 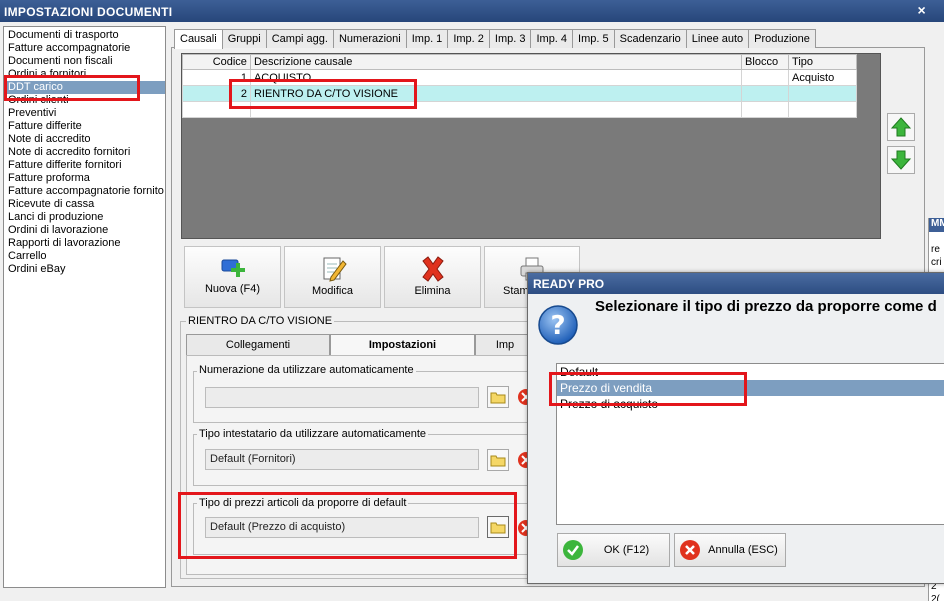 I want to click on column-header-codice: Codice, so click(x=216, y=62).